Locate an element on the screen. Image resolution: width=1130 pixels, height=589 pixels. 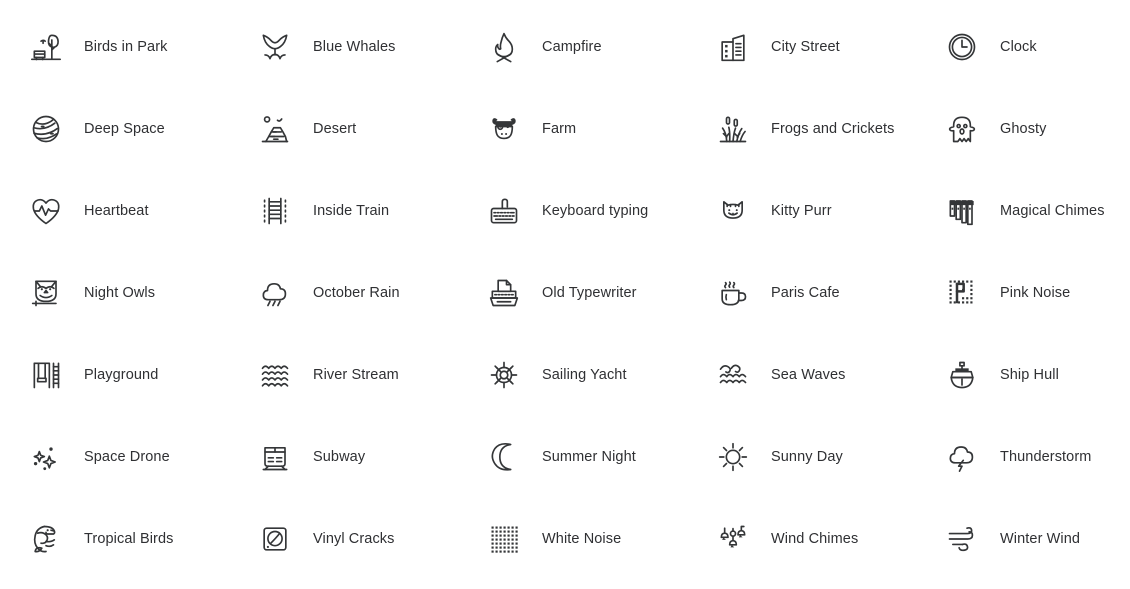
sound-item: Old Typewriter is located at coordinates (574, 293).